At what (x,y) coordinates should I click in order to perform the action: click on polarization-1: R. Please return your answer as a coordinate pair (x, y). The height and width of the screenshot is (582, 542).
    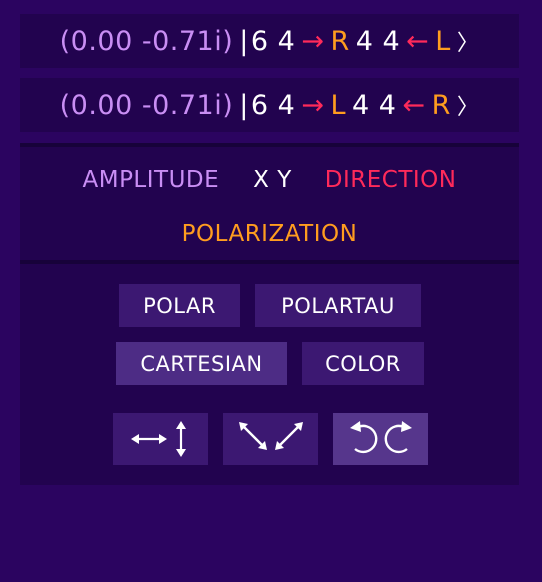
    Looking at the image, I should click on (340, 41).